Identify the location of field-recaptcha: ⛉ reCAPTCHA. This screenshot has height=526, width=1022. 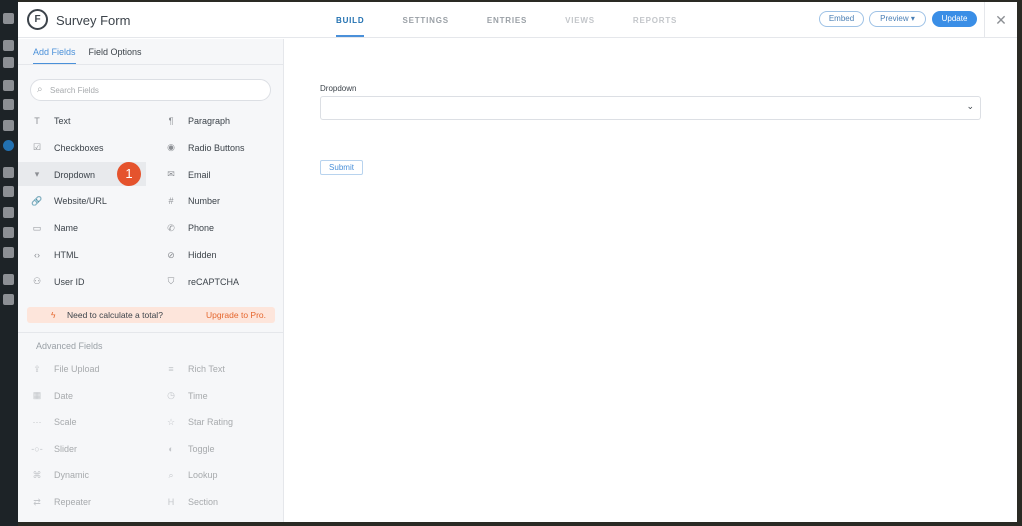
(201, 282).